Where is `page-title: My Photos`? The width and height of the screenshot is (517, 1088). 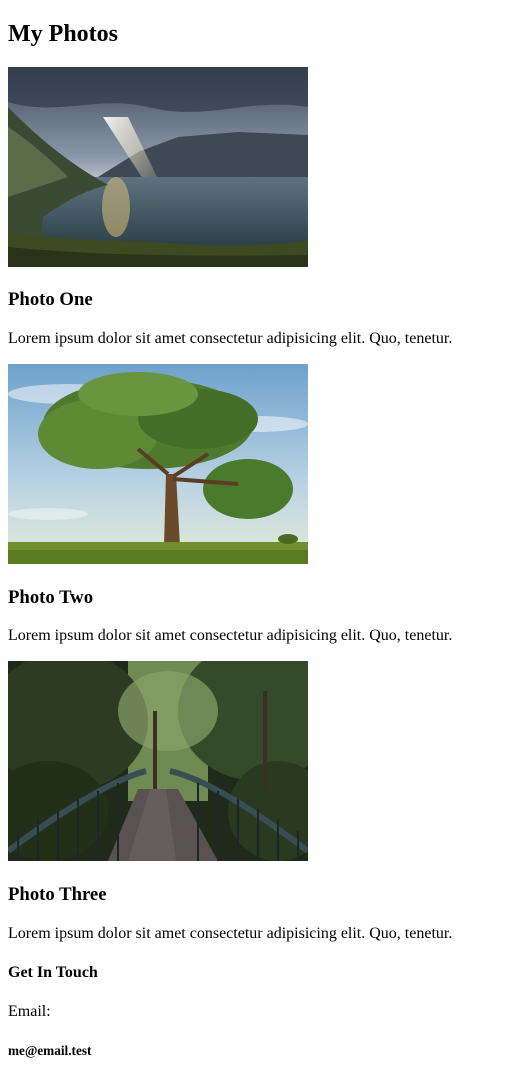 page-title: My Photos is located at coordinates (63, 34).